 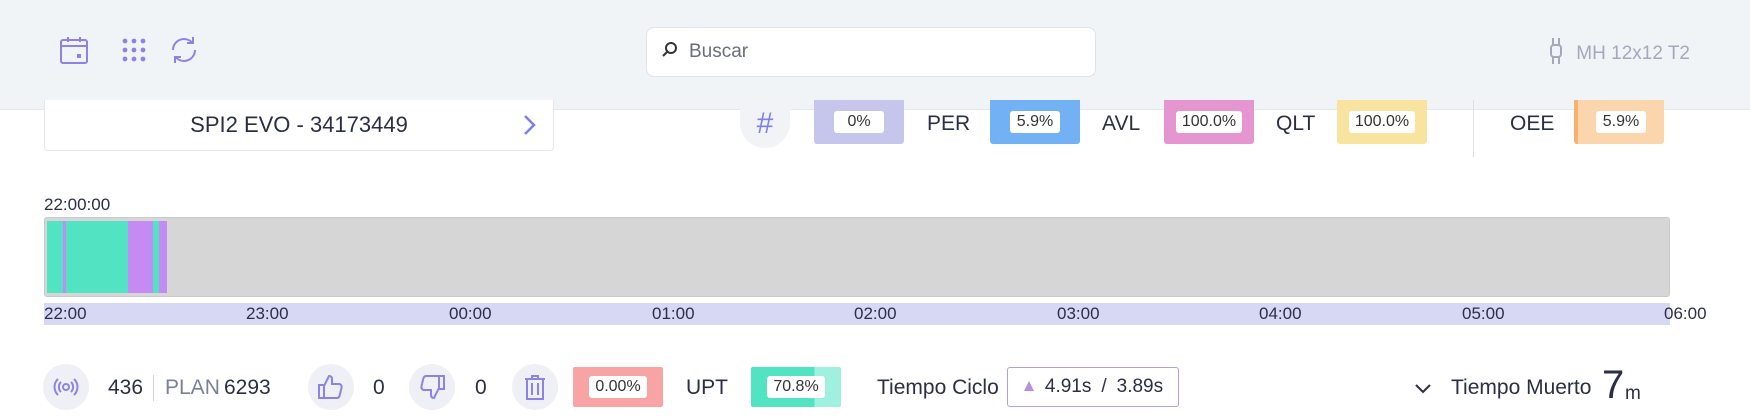 What do you see at coordinates (707, 387) in the screenshot?
I see `upt-label: UPT` at bounding box center [707, 387].